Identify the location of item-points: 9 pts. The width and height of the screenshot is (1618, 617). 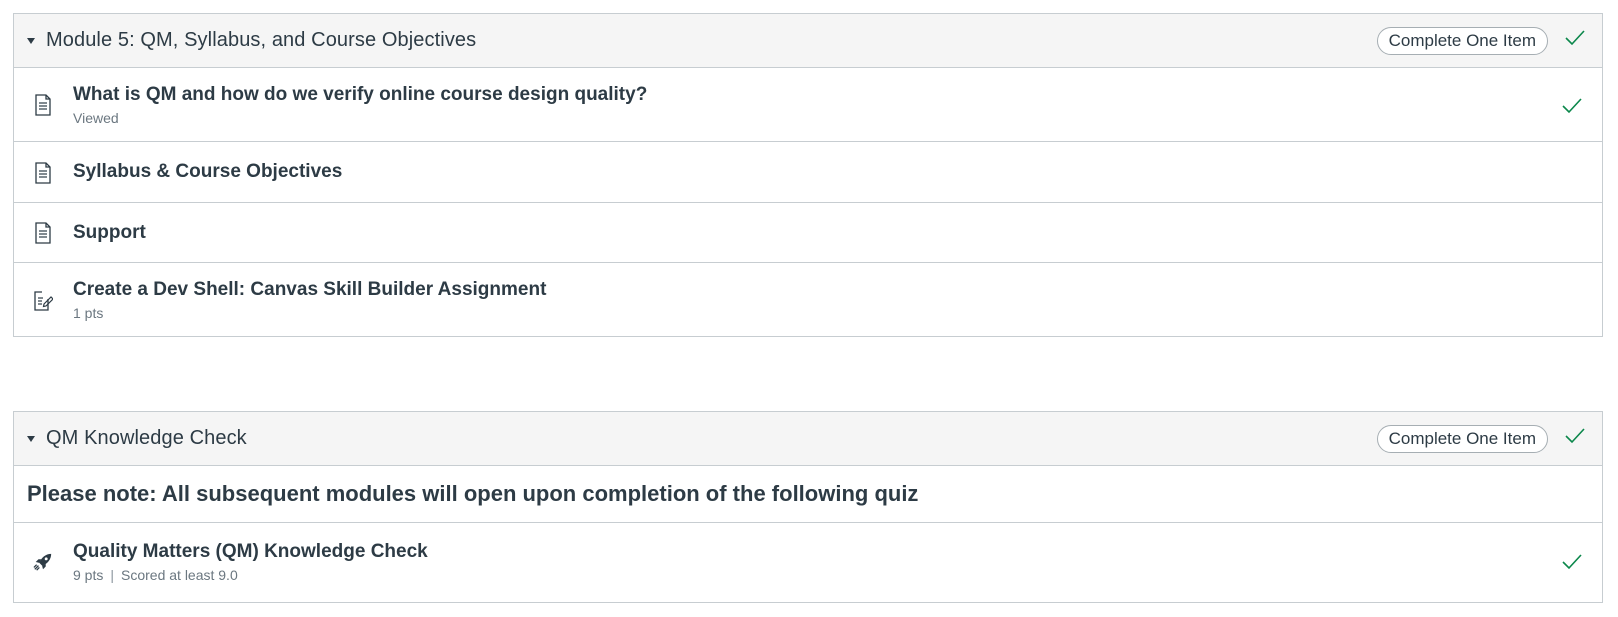
(88, 575).